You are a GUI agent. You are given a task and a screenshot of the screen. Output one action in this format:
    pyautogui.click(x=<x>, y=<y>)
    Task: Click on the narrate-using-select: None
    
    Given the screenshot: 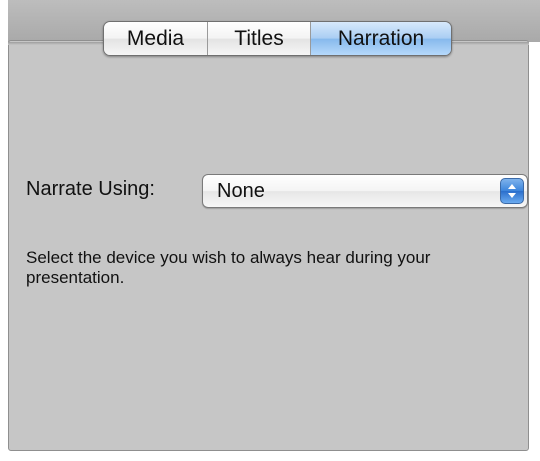 What is the action you would take?
    pyautogui.click(x=365, y=191)
    